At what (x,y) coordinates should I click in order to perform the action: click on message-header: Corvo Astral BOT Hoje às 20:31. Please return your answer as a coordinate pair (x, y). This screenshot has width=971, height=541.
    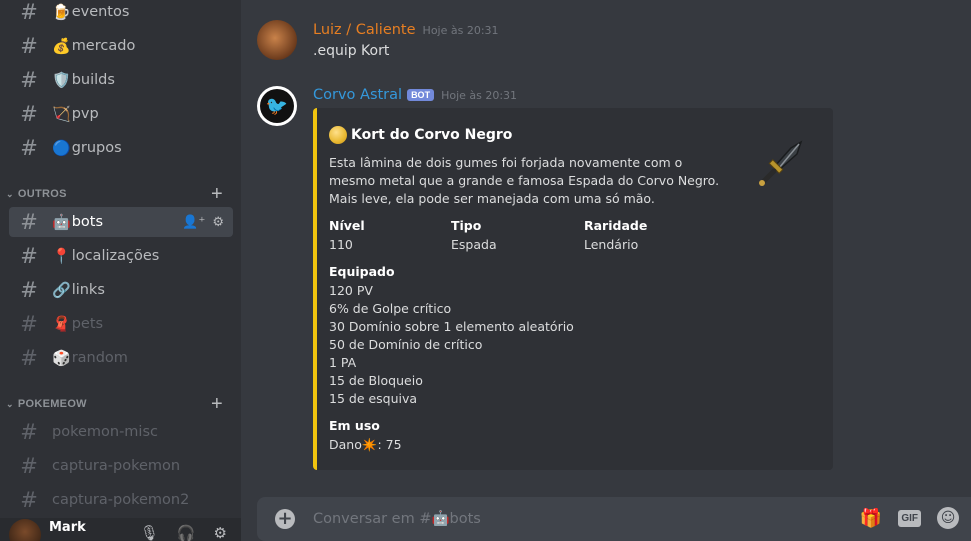
    Looking at the image, I should click on (415, 95).